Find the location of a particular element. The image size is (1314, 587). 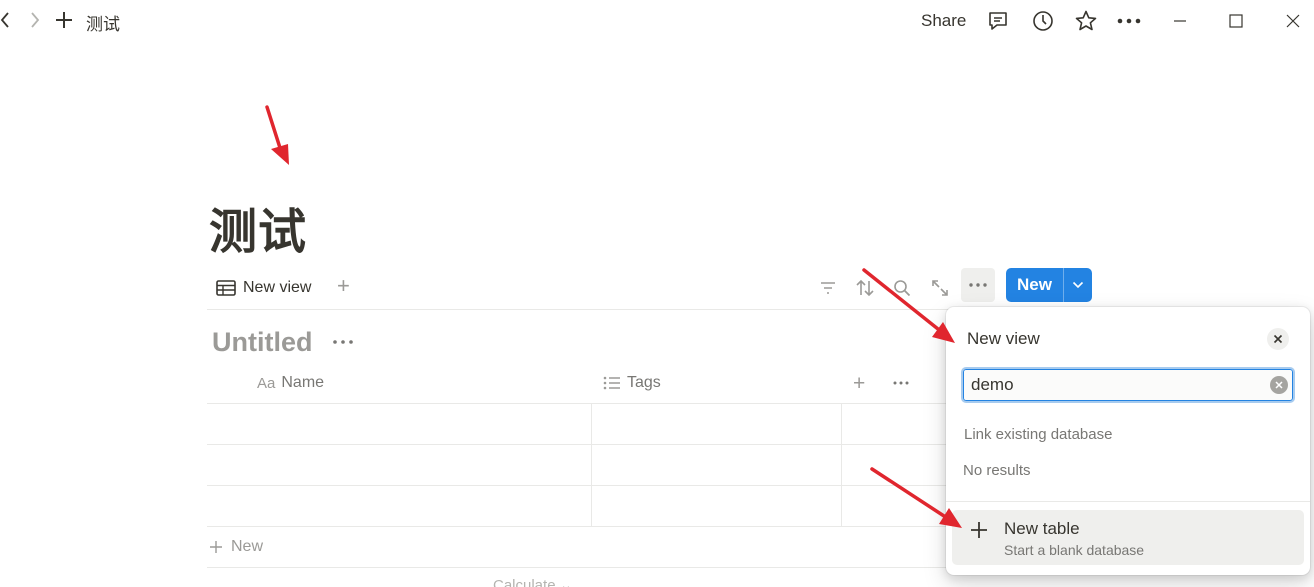

sort-icon is located at coordinates (865, 288).